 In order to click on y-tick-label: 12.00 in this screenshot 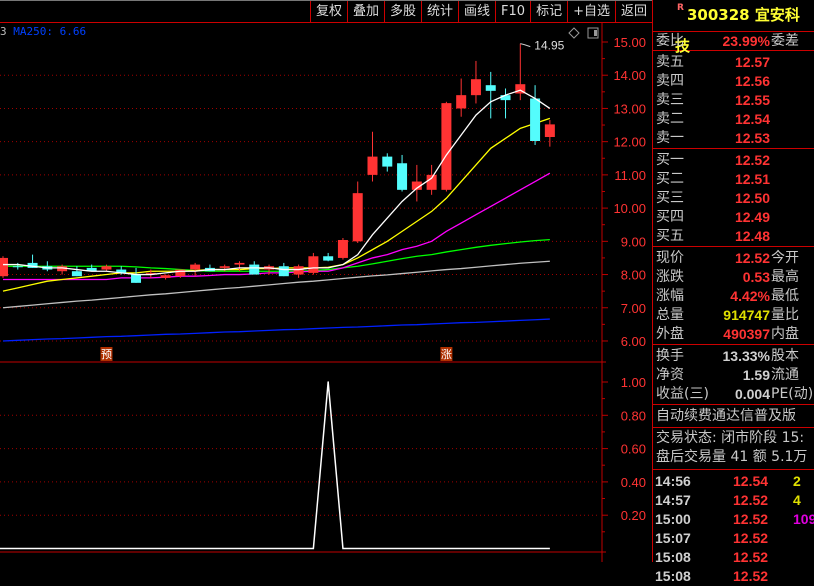, I will do `click(629, 142)`.